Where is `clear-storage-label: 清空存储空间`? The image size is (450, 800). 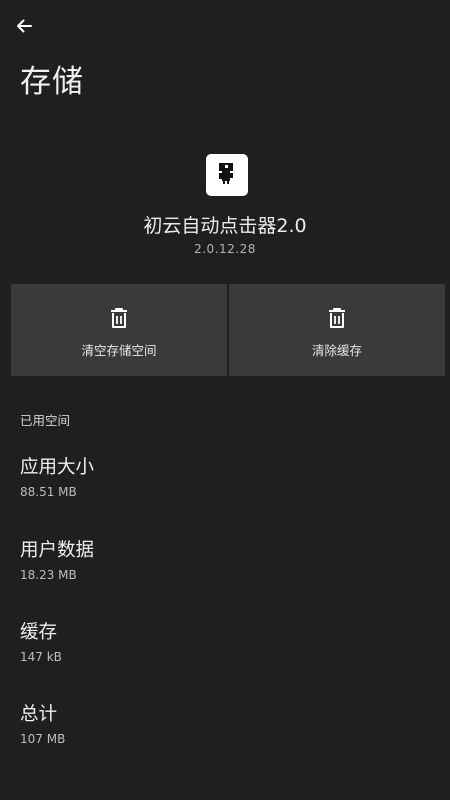 clear-storage-label: 清空存储空间 is located at coordinates (119, 350).